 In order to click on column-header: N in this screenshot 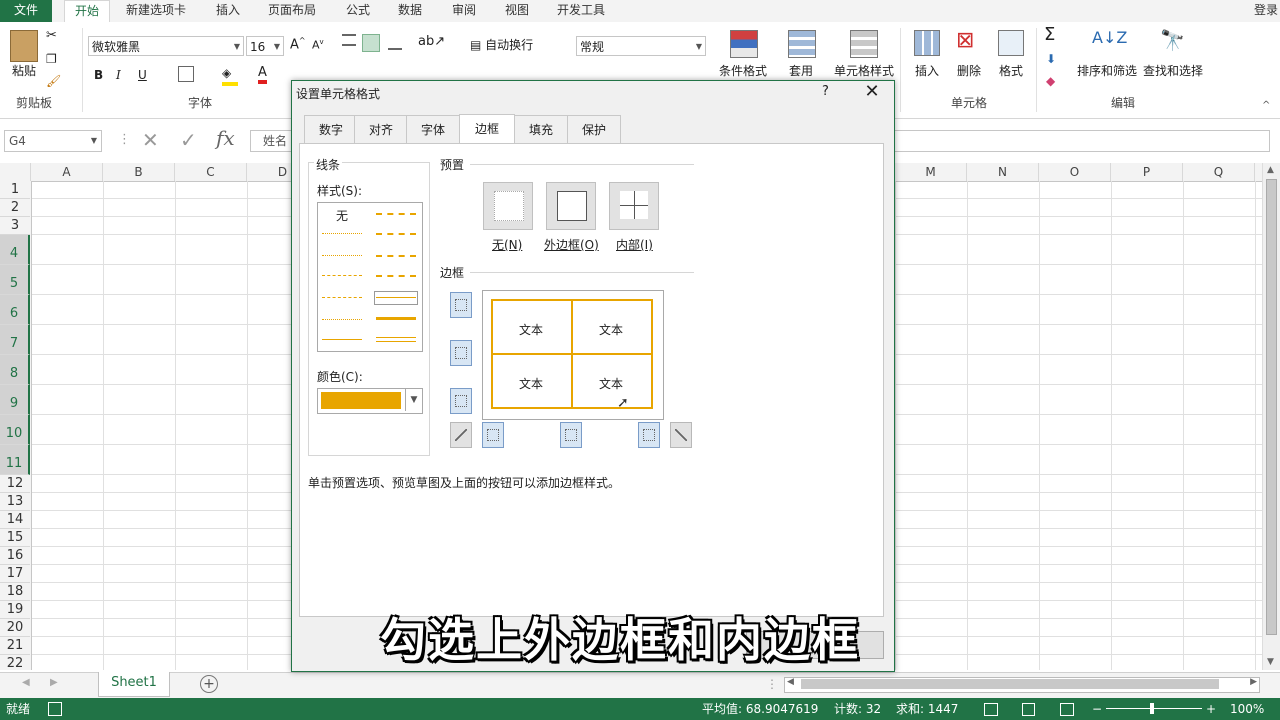, I will do `click(1003, 172)`.